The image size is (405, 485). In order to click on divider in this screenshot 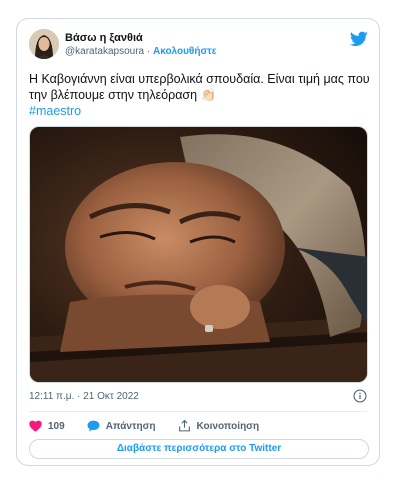, I will do `click(198, 411)`.